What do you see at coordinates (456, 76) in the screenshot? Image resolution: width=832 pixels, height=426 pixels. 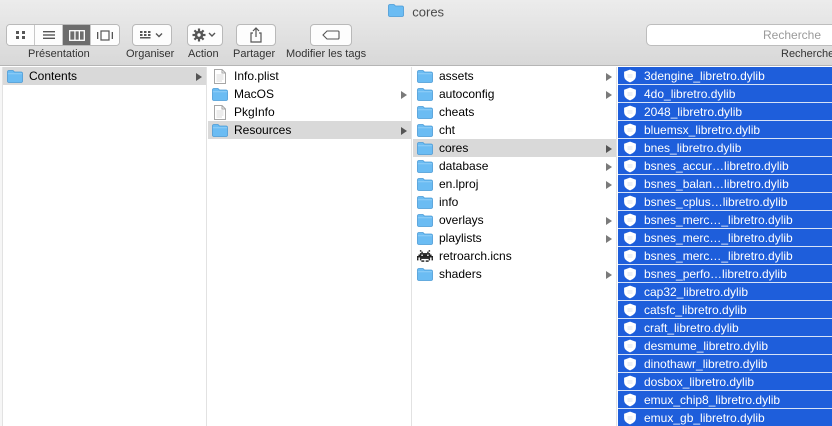 I see `file-name: assets` at bounding box center [456, 76].